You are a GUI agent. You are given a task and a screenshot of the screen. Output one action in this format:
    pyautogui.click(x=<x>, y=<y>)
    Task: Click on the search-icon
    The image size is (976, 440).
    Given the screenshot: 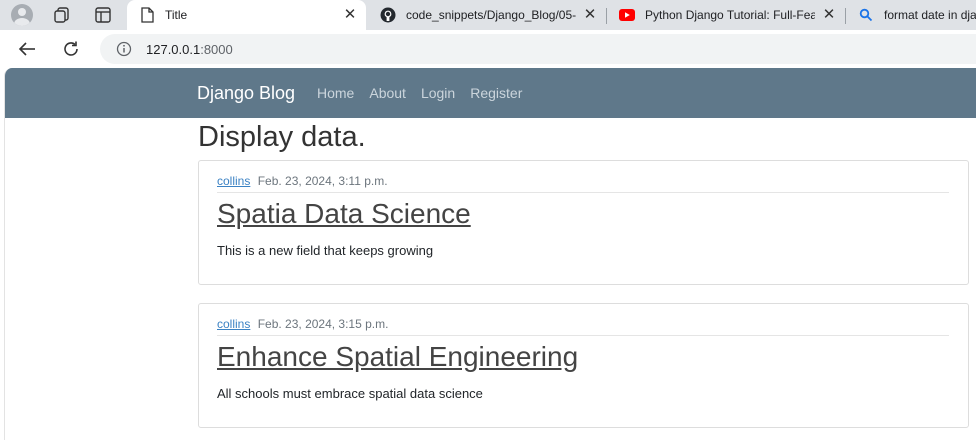 What is the action you would take?
    pyautogui.click(x=866, y=15)
    